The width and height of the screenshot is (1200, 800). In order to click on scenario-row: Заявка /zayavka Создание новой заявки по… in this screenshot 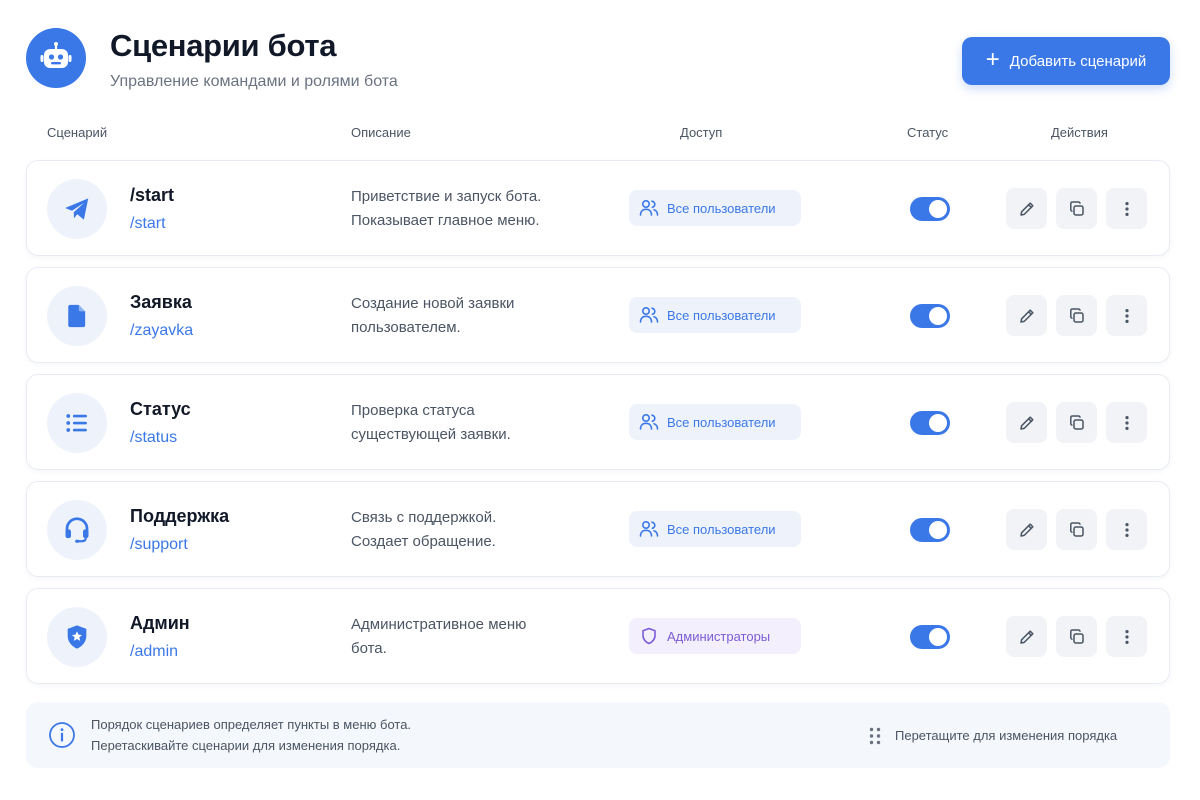, I will do `click(598, 315)`.